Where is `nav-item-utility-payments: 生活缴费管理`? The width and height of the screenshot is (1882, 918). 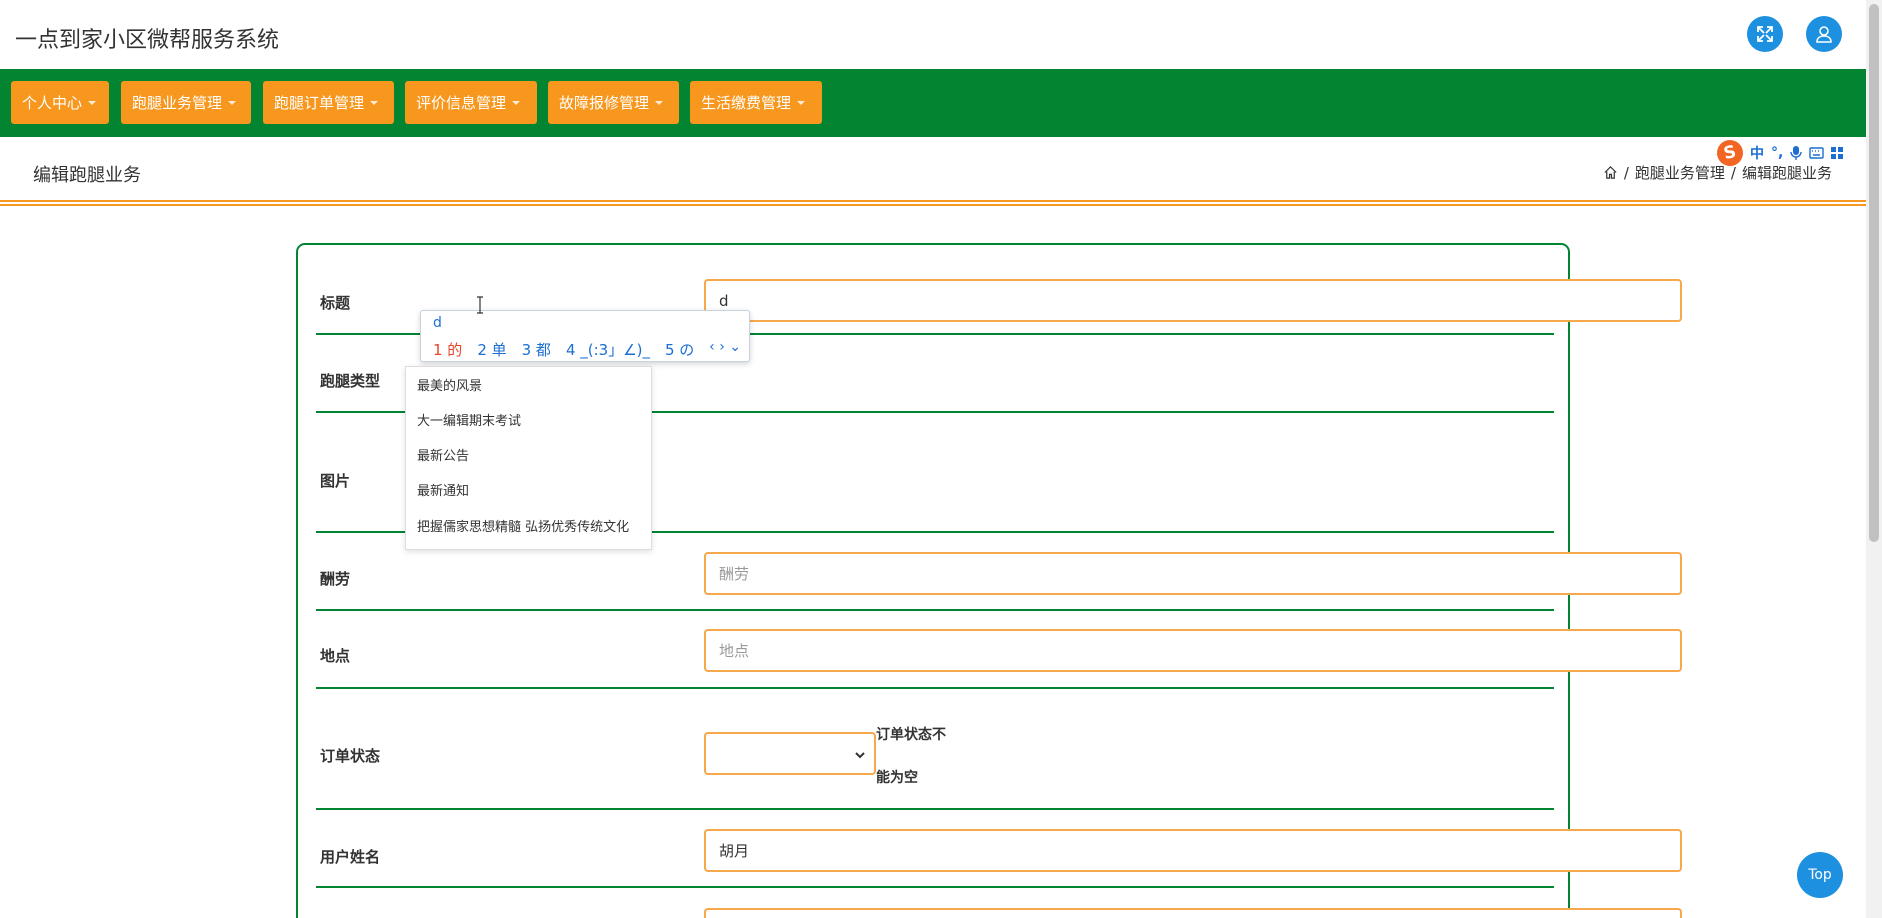 nav-item-utility-payments: 生活缴费管理 is located at coordinates (756, 102).